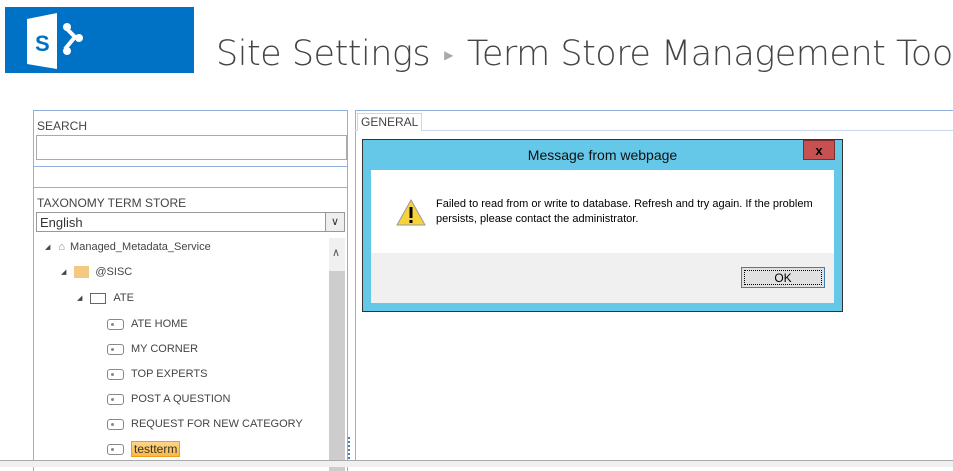 The image size is (953, 471). What do you see at coordinates (323, 54) in the screenshot?
I see `breadcrumb-site-settings: Site Settings` at bounding box center [323, 54].